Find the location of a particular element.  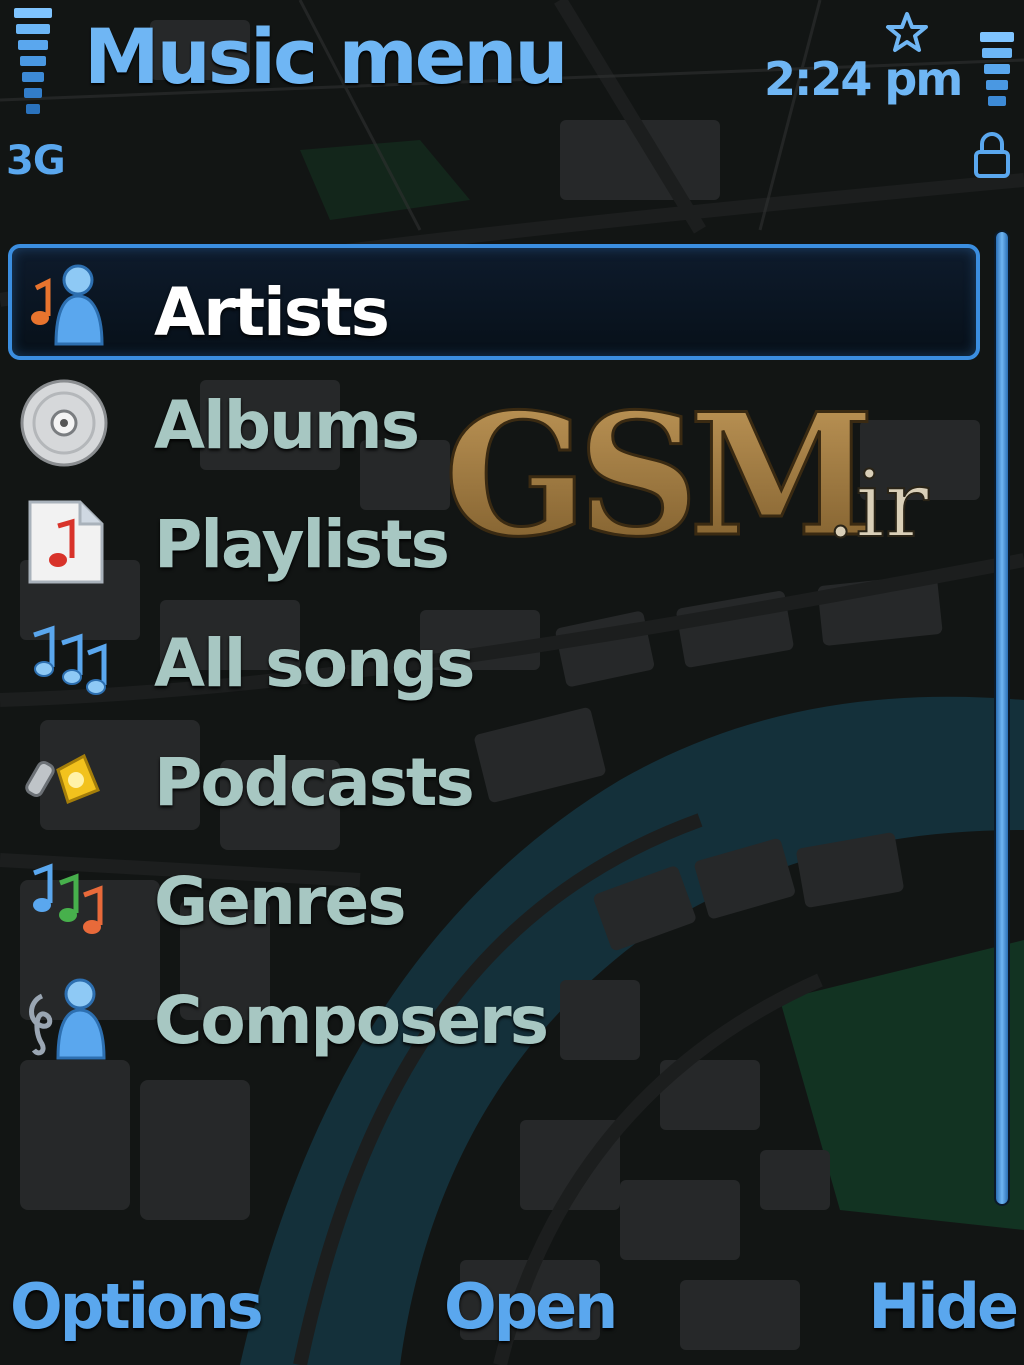

clock: 2:24 pm is located at coordinates (863, 79).